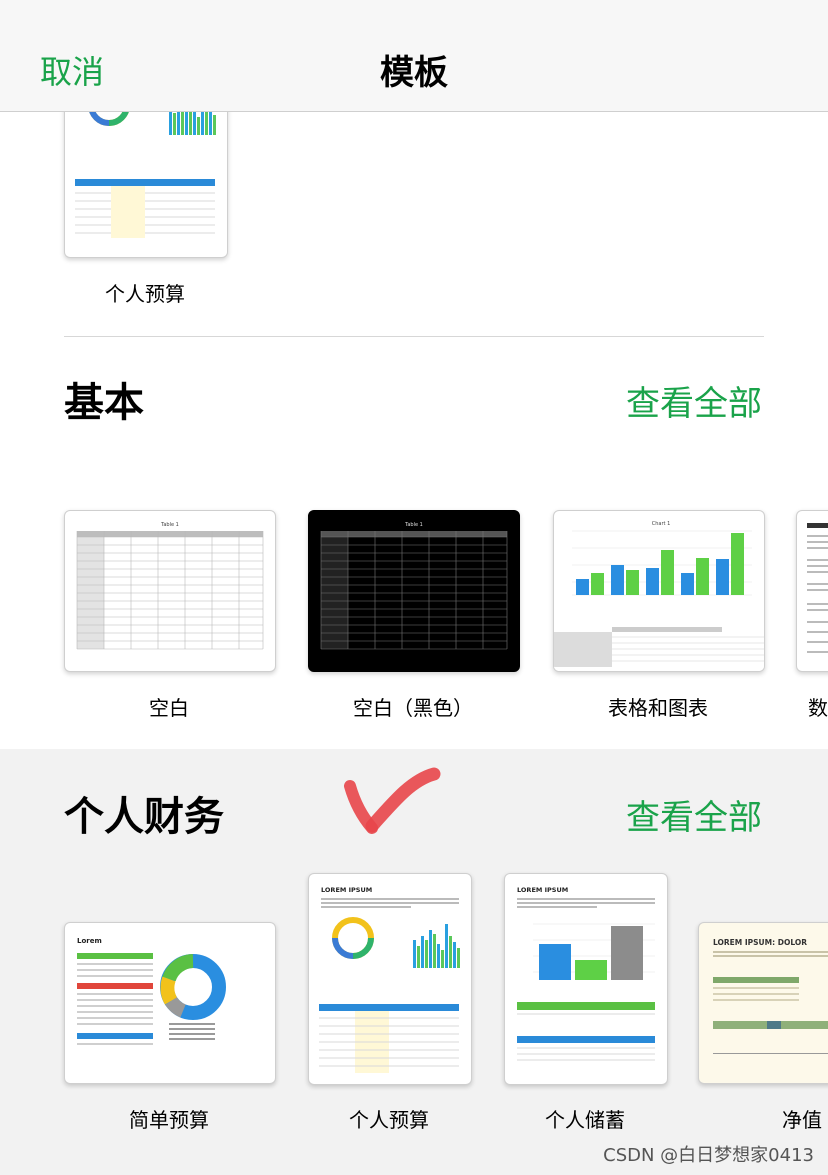 The height and width of the screenshot is (1175, 828). I want to click on template-thumb-net-worth: LOREM IPSUM: DOLOR, so click(763, 1003).